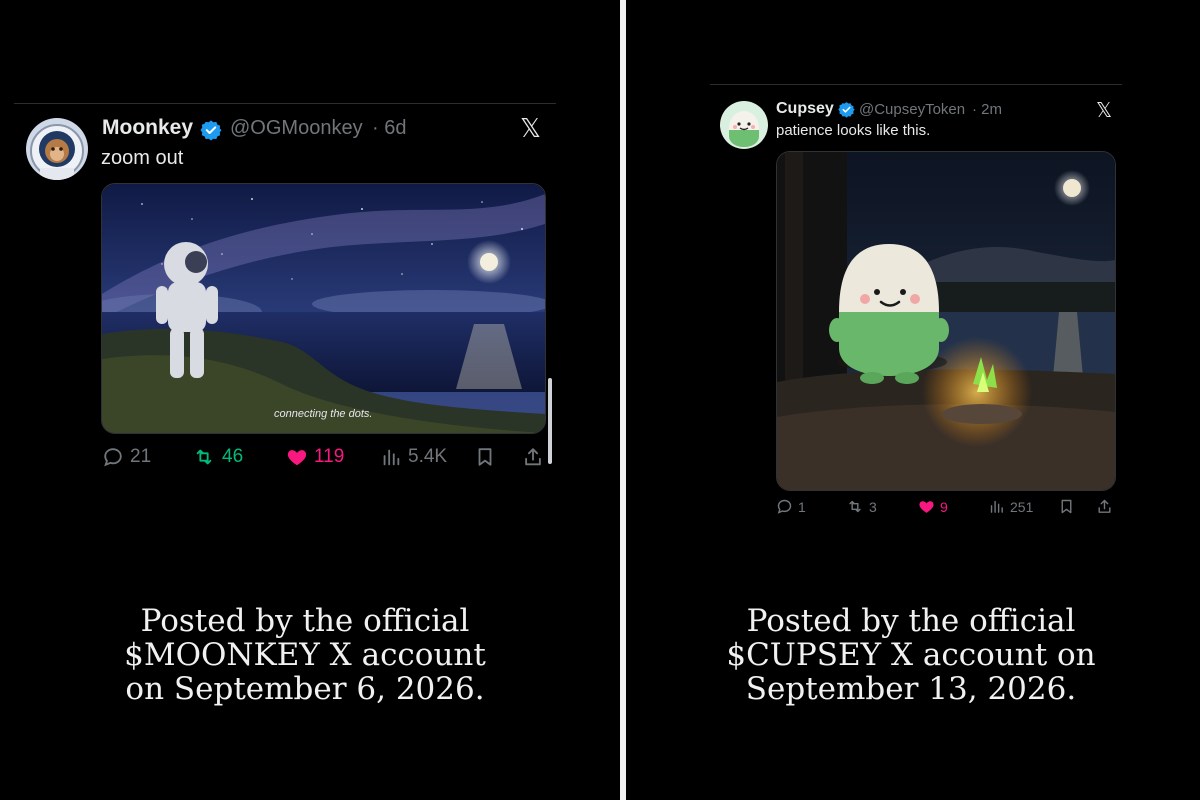  I want to click on like-count: 119, so click(329, 456).